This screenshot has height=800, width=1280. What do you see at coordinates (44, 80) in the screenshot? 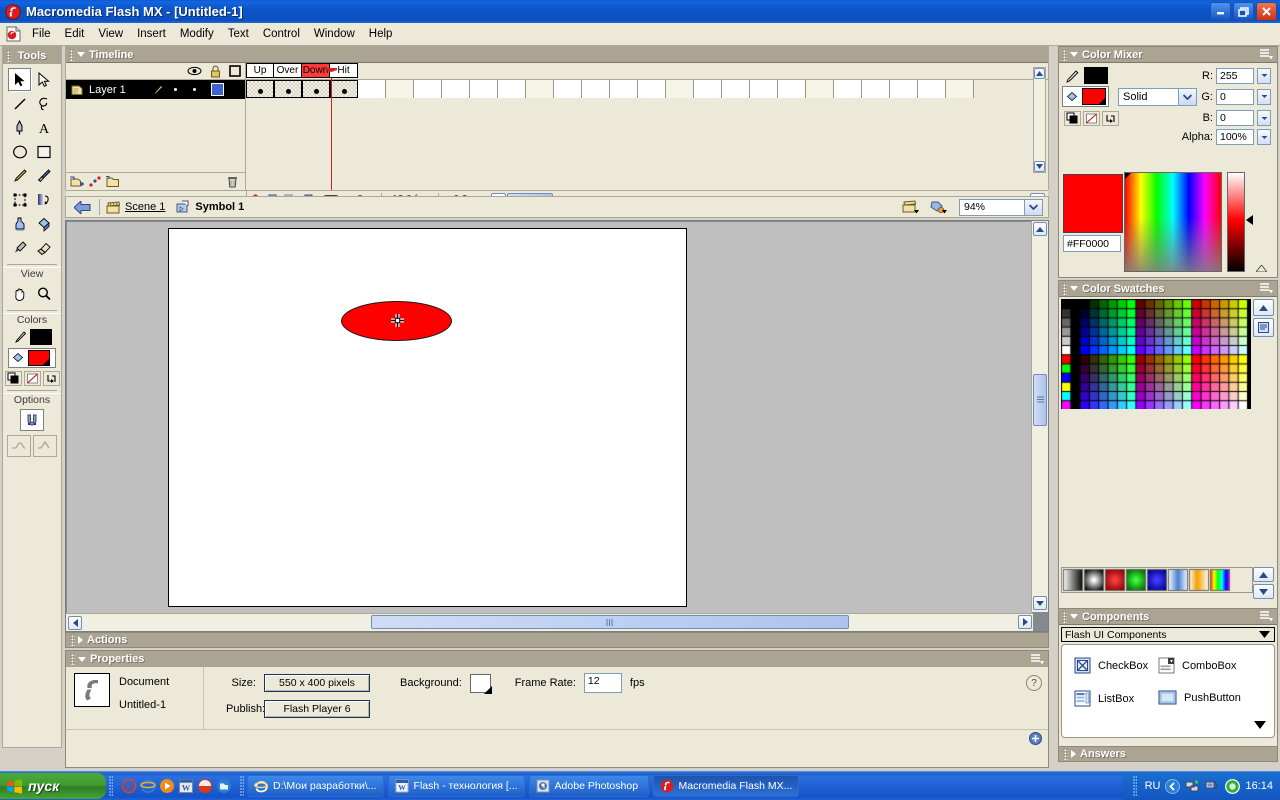
I see `subselection-tool` at bounding box center [44, 80].